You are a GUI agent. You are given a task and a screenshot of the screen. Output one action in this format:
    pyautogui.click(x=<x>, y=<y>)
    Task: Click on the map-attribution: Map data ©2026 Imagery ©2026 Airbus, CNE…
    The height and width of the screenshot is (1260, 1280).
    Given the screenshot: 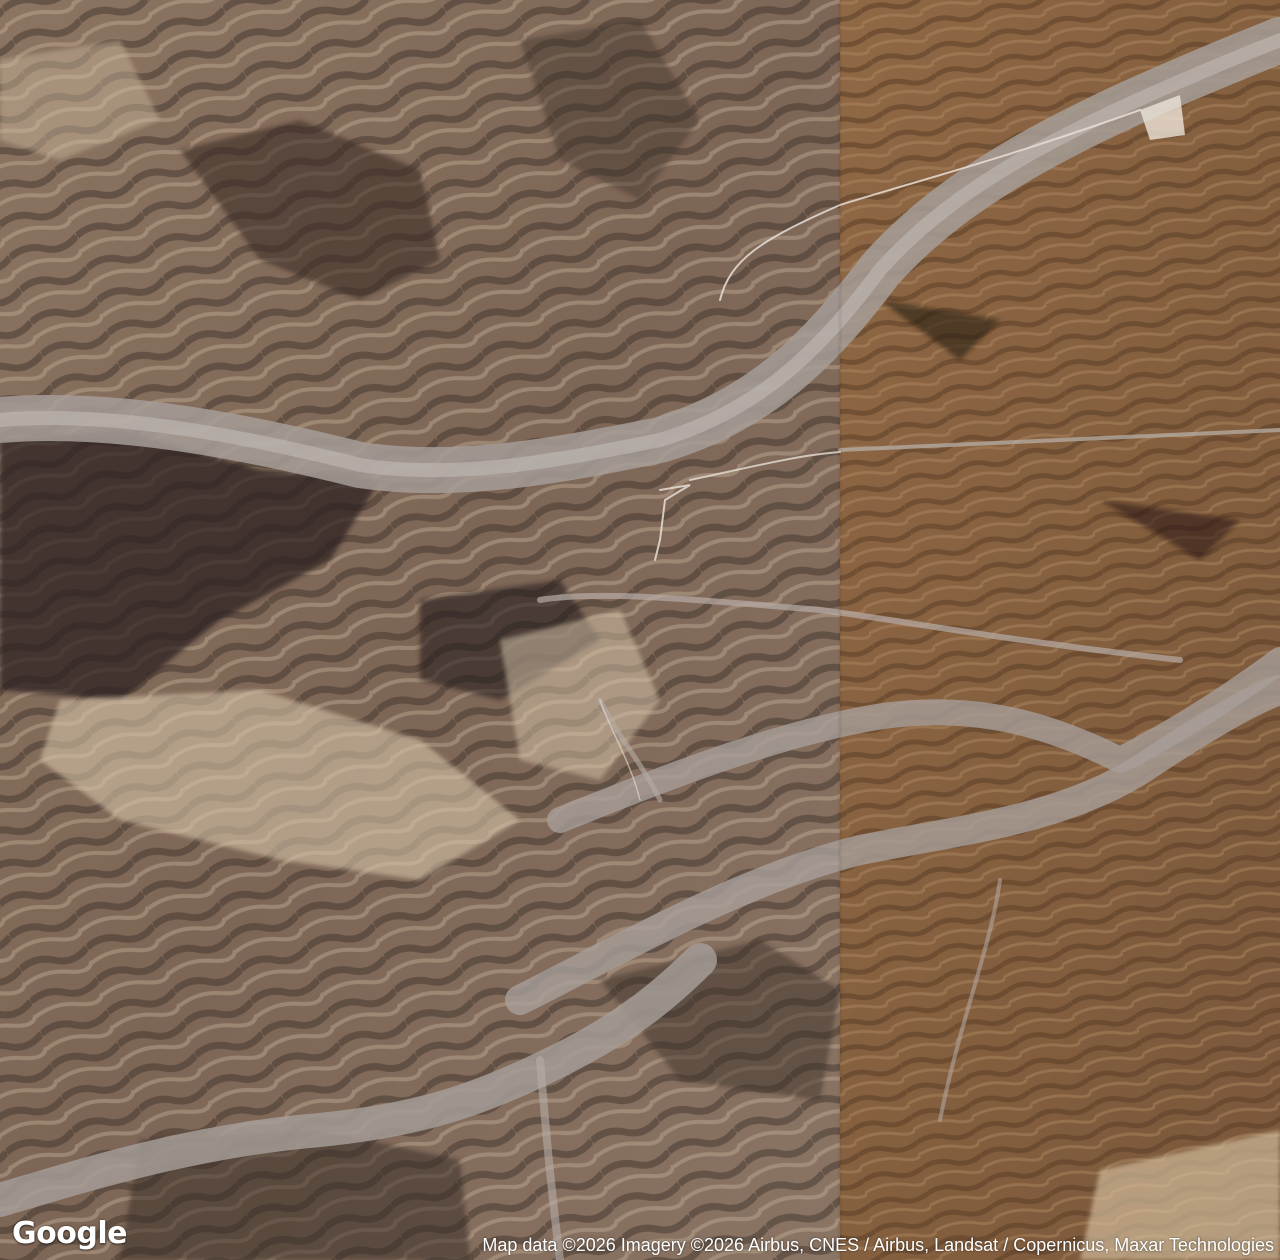 What is the action you would take?
    pyautogui.click(x=798, y=1245)
    